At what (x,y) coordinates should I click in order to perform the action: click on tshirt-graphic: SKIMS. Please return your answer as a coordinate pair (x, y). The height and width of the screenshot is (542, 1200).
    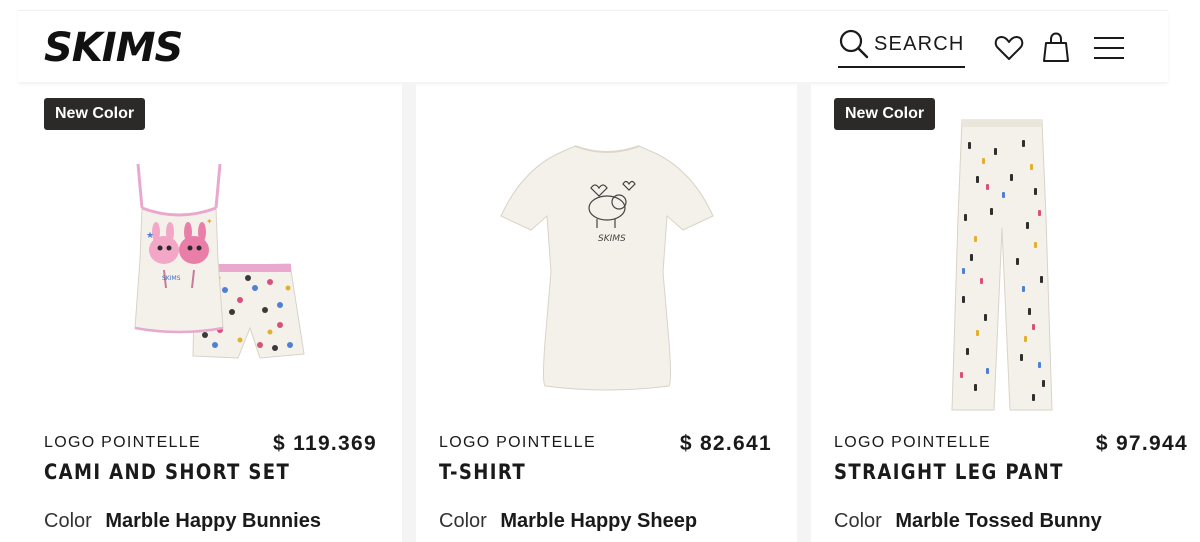
    Looking at the image, I should click on (607, 268).